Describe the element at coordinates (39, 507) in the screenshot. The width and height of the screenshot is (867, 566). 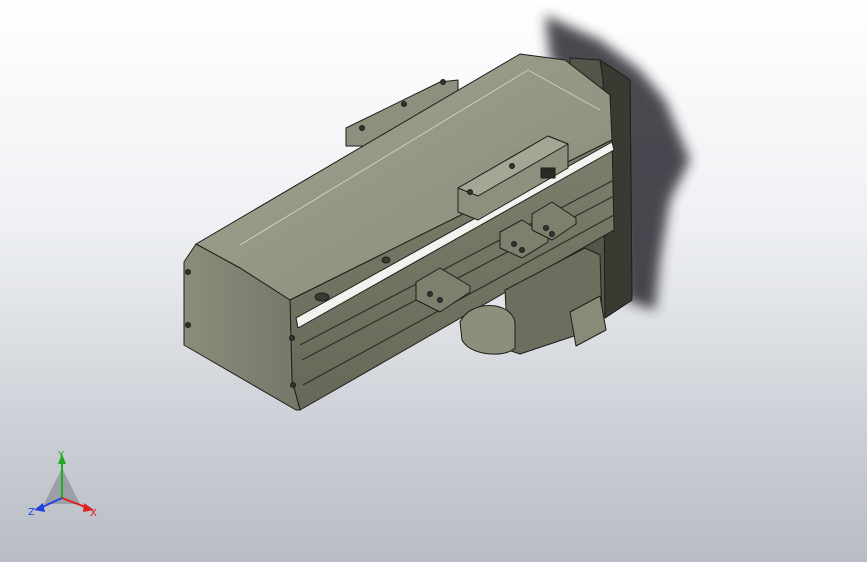
I see `z-axis-arrow` at that location.